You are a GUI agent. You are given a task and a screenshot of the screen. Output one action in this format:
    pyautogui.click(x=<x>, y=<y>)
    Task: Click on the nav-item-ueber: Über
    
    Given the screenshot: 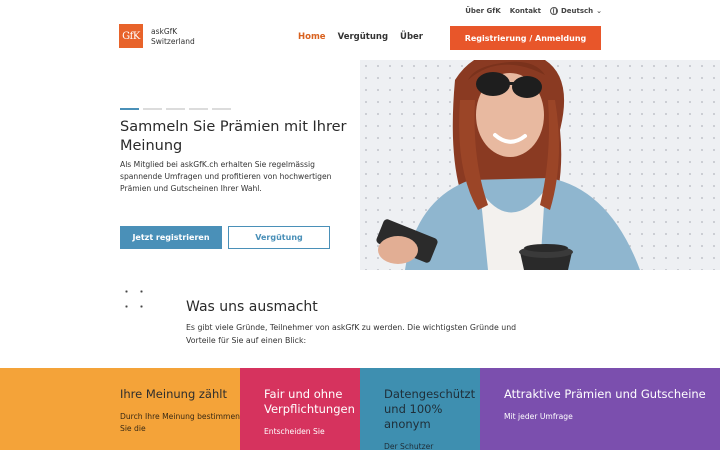 What is the action you would take?
    pyautogui.click(x=411, y=37)
    